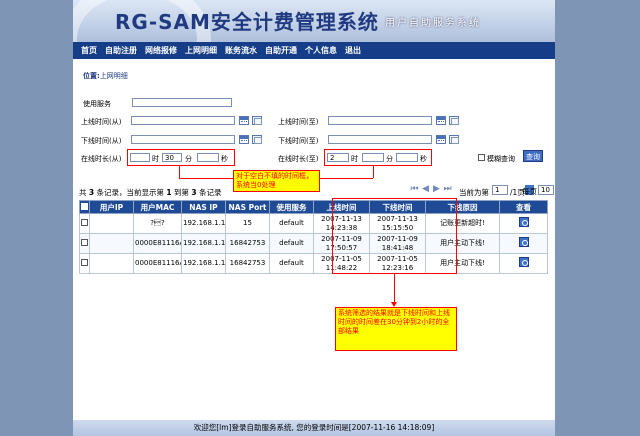 This screenshot has height=436, width=640. Describe the element at coordinates (425, 189) in the screenshot. I see `prev-page-icon: ◀` at that location.